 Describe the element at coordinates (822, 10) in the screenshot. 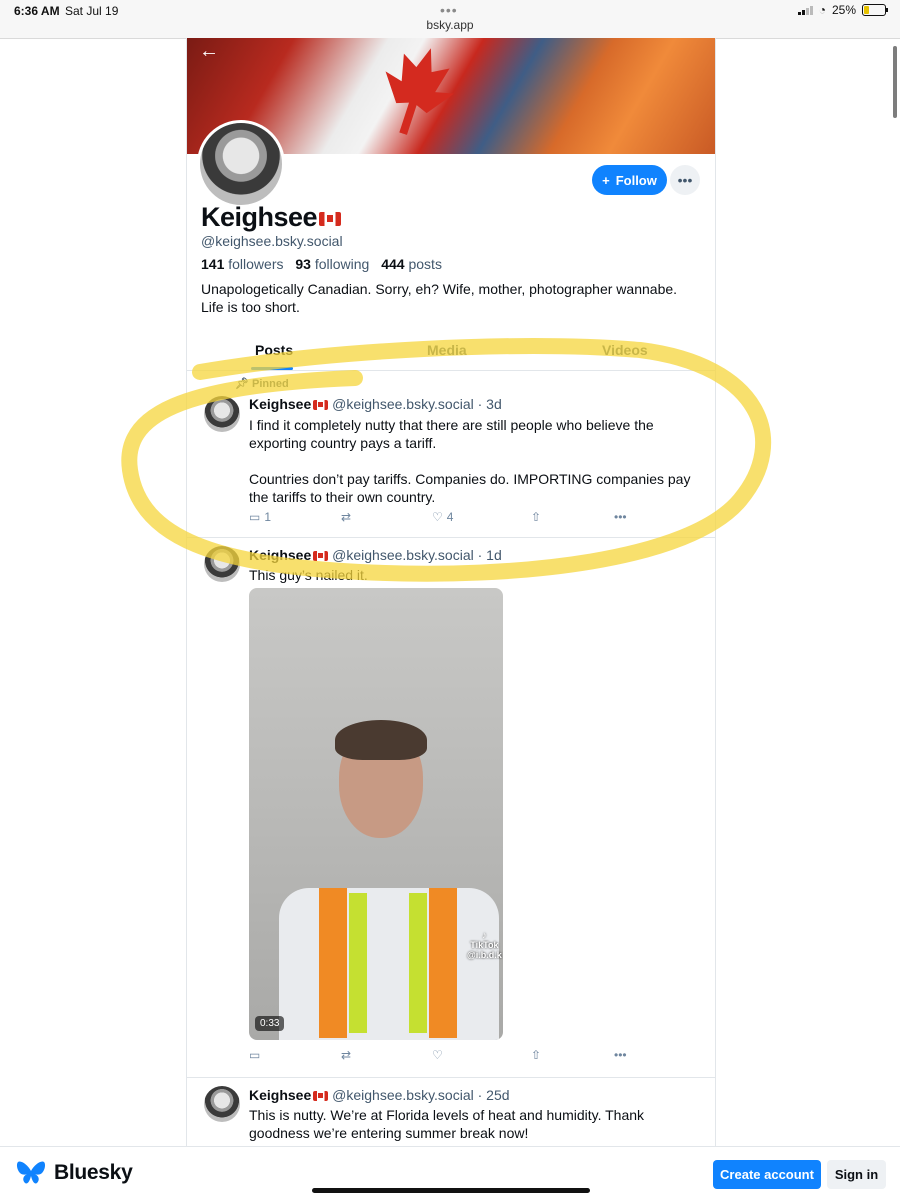

I see `wifi-icon: ◔` at that location.